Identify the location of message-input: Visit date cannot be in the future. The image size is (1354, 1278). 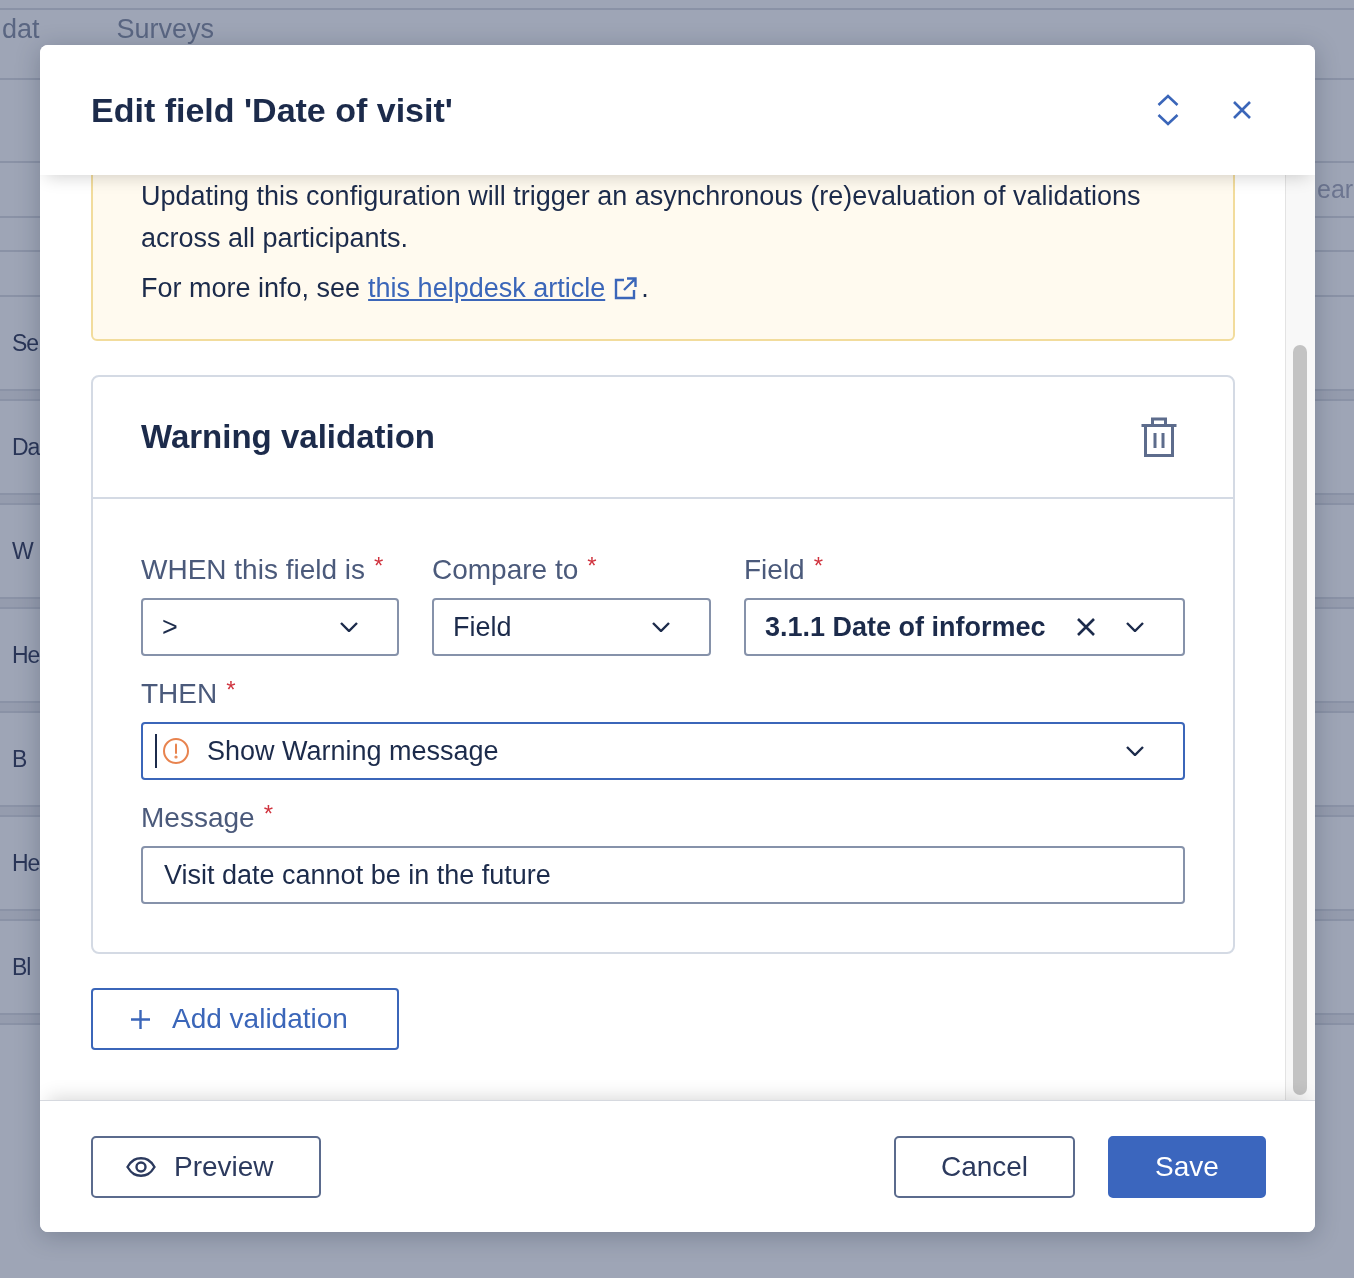
(663, 875).